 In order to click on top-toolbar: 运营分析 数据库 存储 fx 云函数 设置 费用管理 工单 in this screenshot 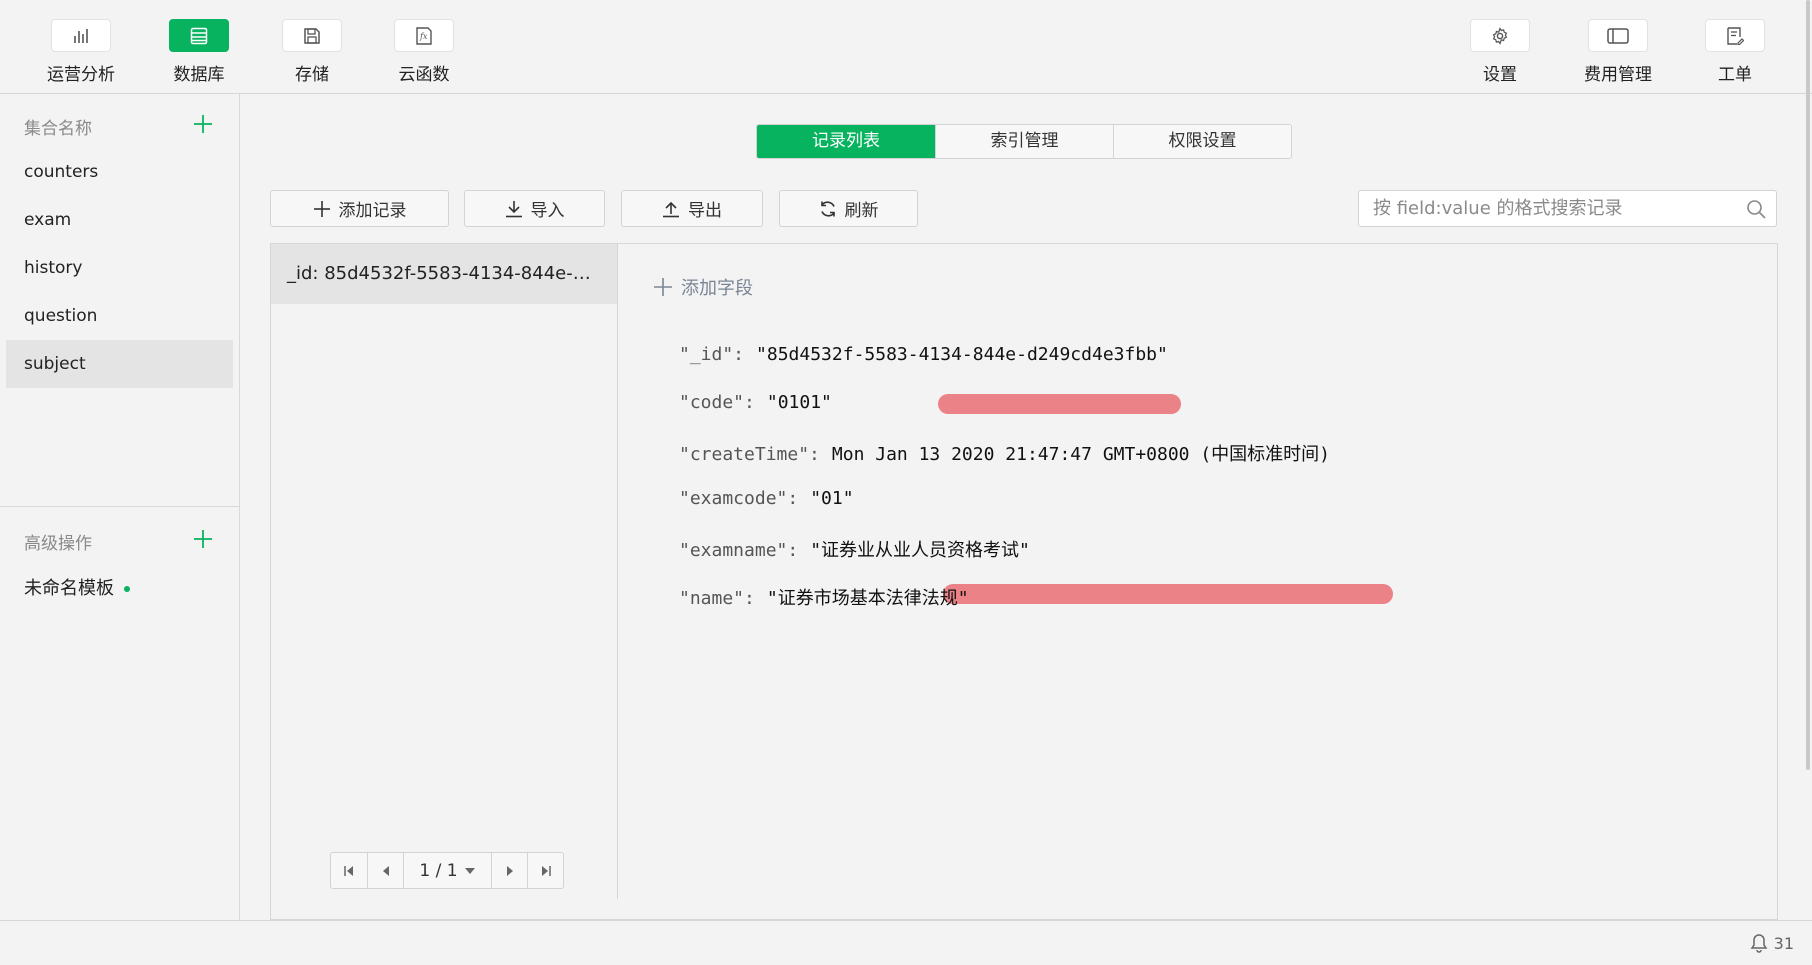, I will do `click(906, 47)`.